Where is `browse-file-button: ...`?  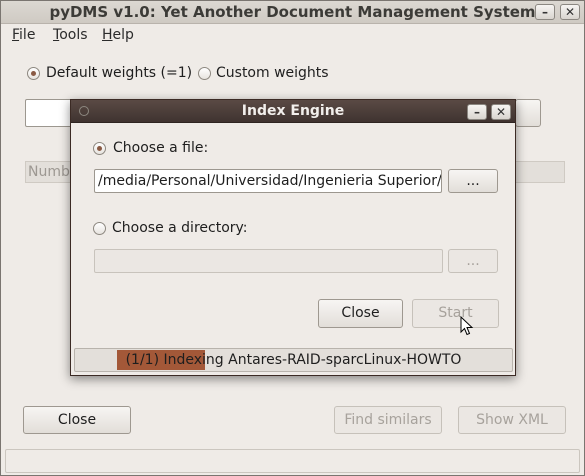
browse-file-button: ... is located at coordinates (473, 181).